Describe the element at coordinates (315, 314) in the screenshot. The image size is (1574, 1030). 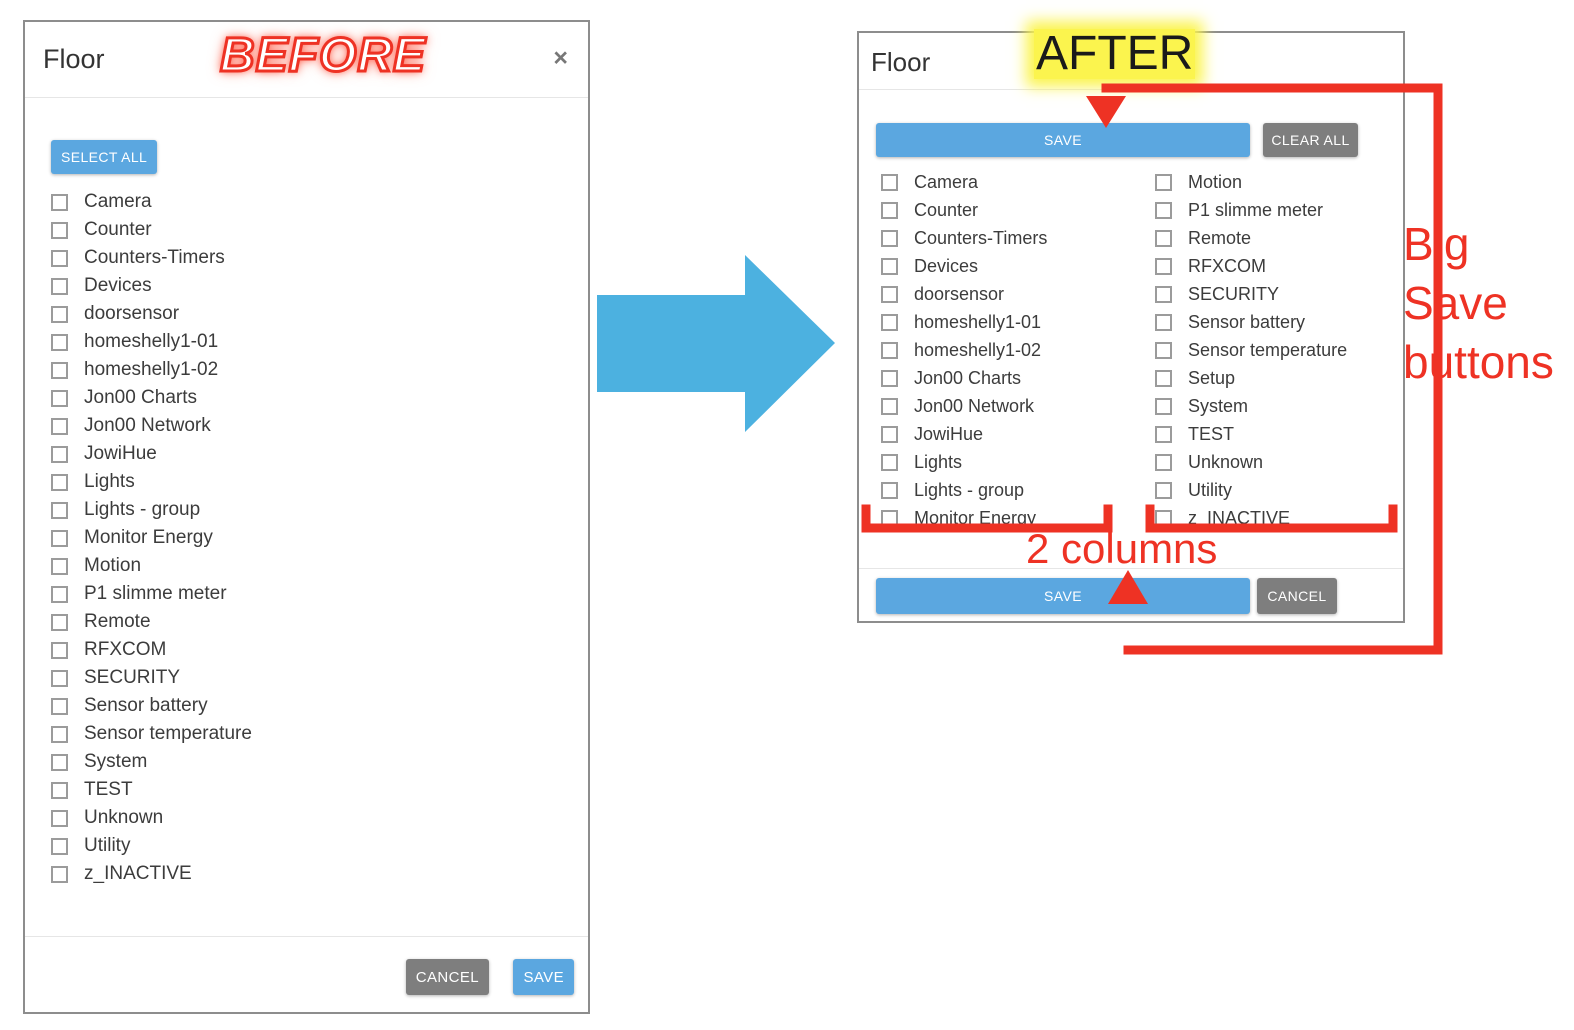
I see `checkbox-row: doorsensor` at that location.